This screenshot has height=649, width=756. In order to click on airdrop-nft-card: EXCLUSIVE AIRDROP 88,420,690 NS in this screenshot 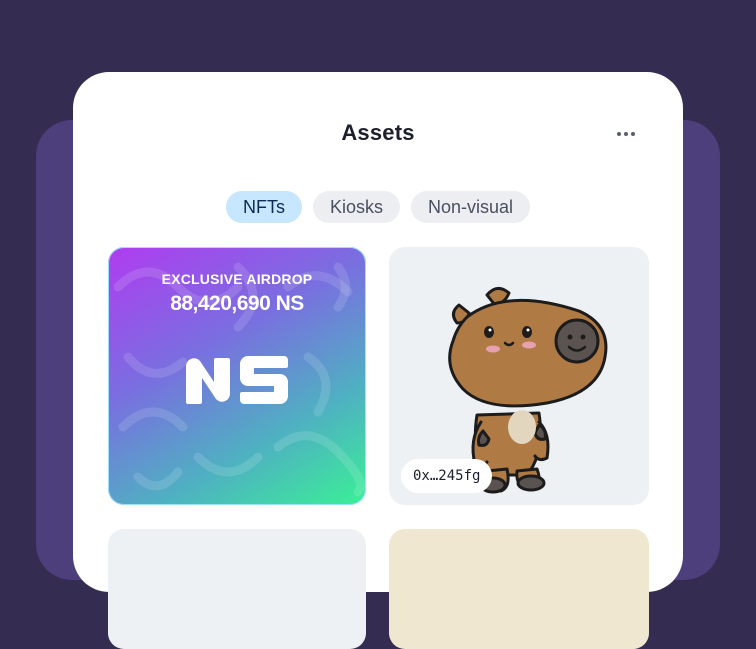, I will do `click(237, 376)`.